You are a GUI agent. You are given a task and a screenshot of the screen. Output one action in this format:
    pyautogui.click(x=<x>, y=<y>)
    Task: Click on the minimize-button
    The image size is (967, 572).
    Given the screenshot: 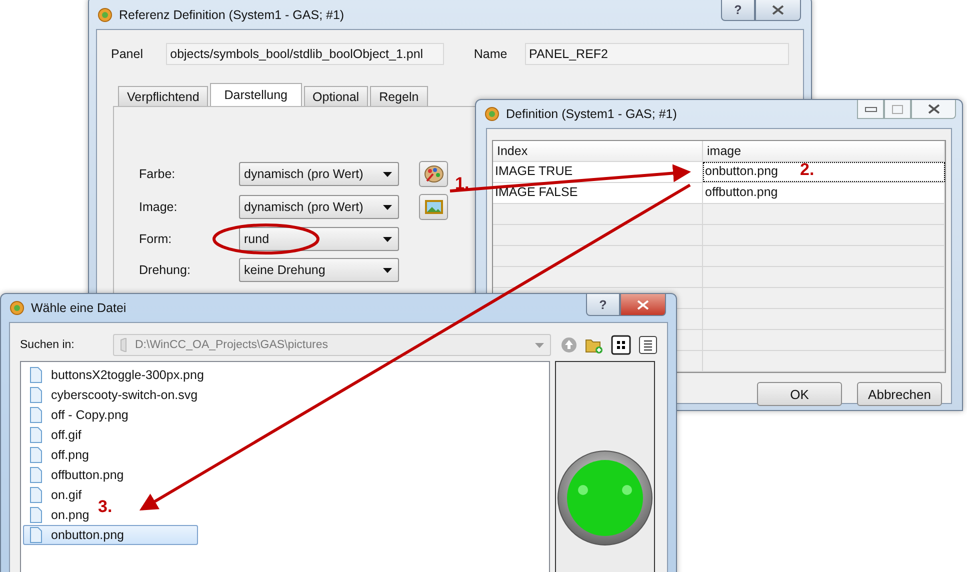 What is the action you would take?
    pyautogui.click(x=870, y=109)
    